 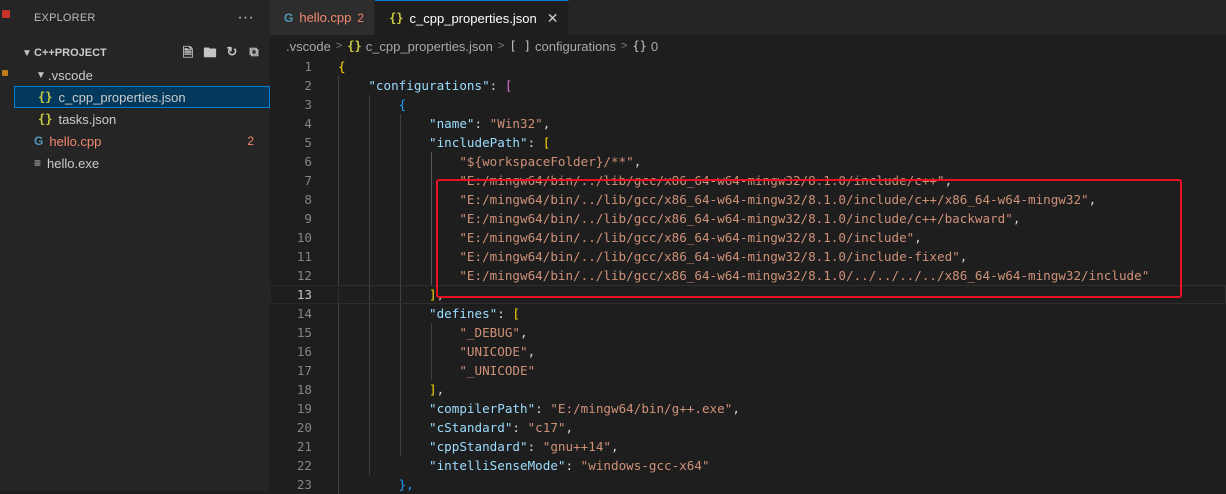 I want to click on code-line: 5 "includePath": [, so click(x=748, y=142).